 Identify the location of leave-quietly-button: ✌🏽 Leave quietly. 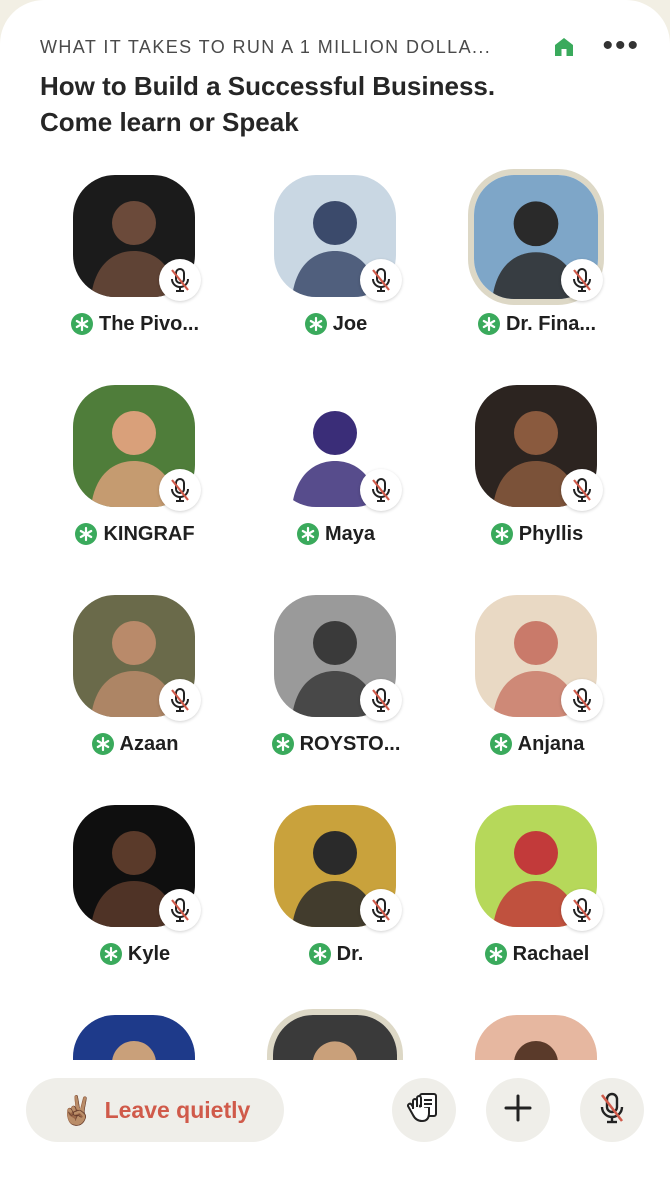
(155, 1110).